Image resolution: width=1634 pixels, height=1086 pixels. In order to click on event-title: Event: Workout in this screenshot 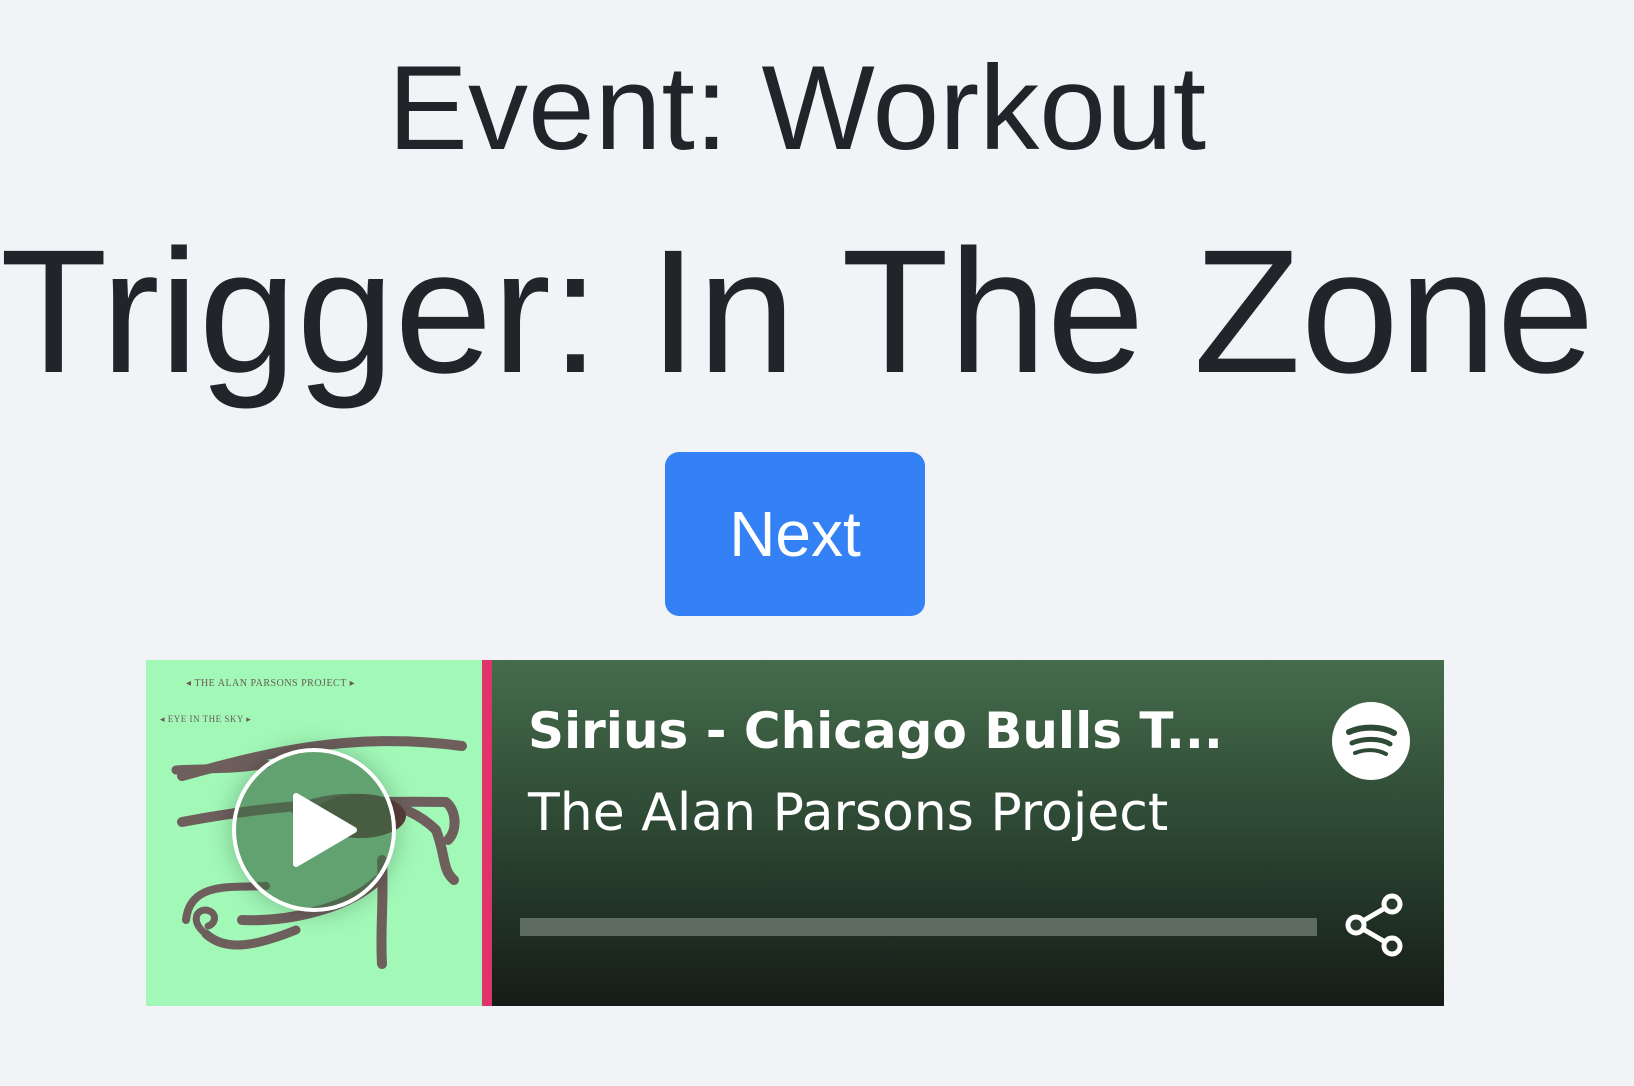, I will do `click(797, 108)`.